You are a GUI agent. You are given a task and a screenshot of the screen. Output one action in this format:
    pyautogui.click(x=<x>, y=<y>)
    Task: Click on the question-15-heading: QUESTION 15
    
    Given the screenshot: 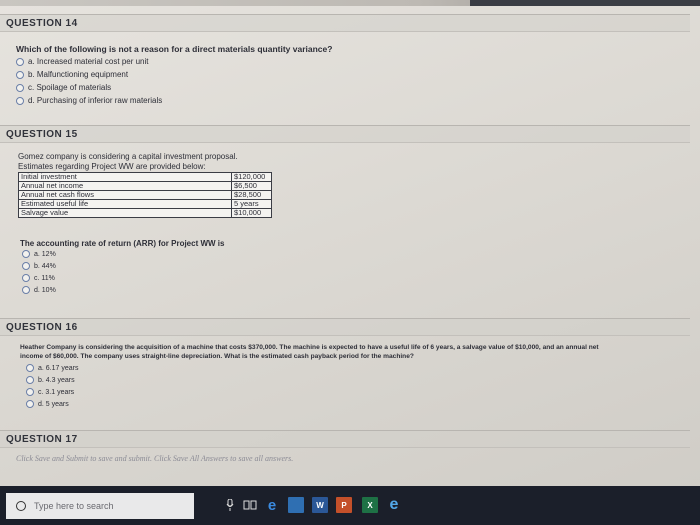 What is the action you would take?
    pyautogui.click(x=345, y=134)
    